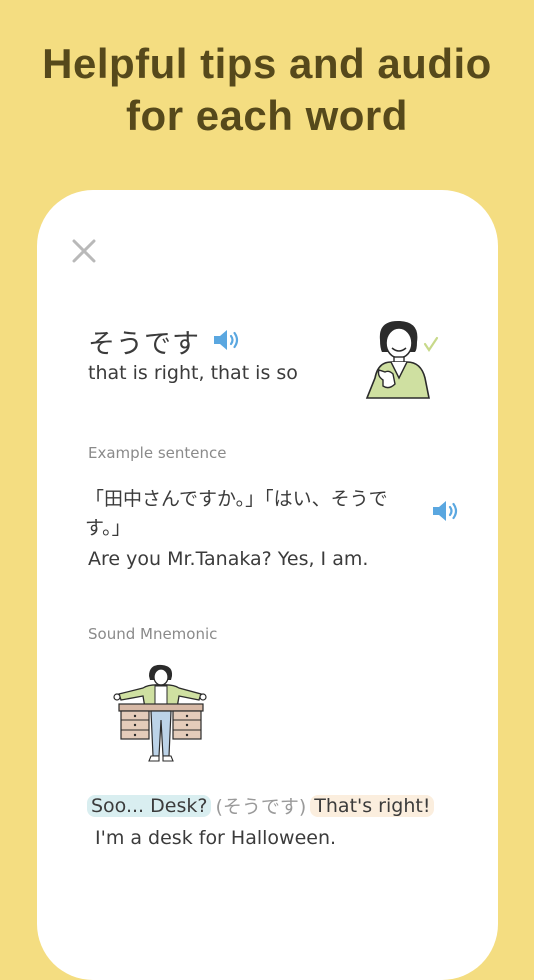  I want to click on headline-line-2: for each word, so click(267, 115).